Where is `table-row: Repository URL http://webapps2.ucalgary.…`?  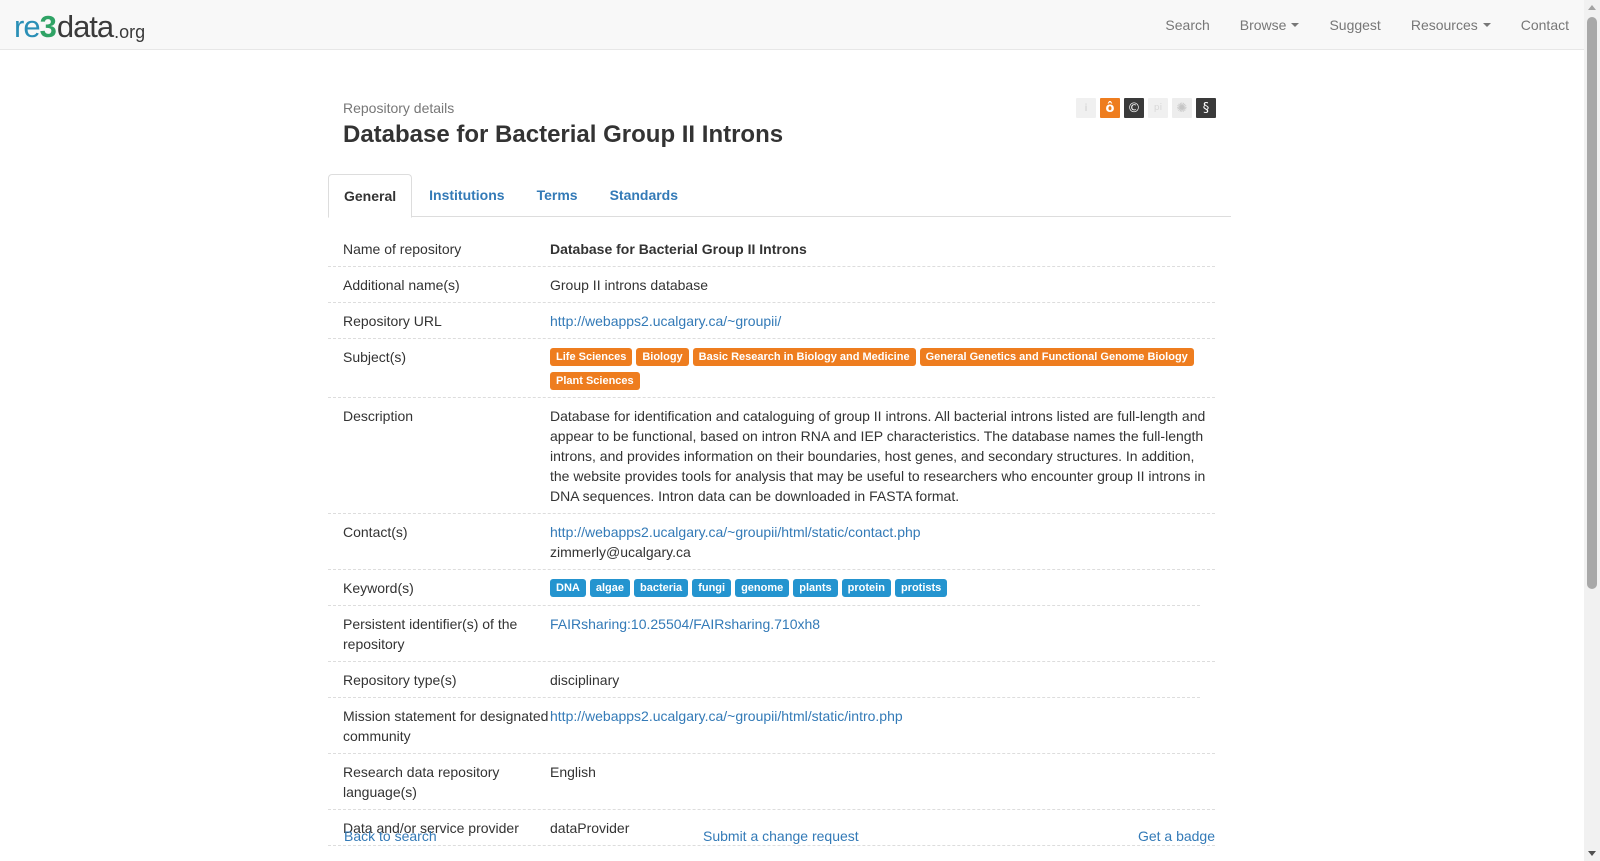
table-row: Repository URL http://webapps2.ucalgary.… is located at coordinates (771, 321).